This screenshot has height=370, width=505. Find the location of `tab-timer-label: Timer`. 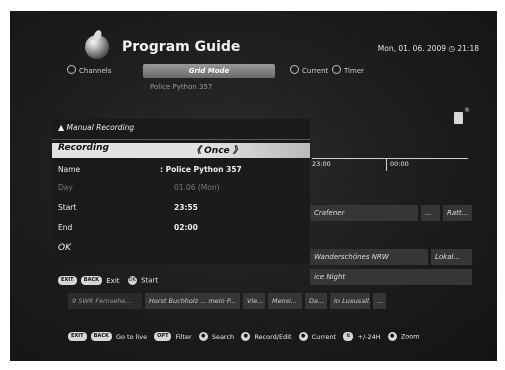

tab-timer-label: Timer is located at coordinates (354, 71).